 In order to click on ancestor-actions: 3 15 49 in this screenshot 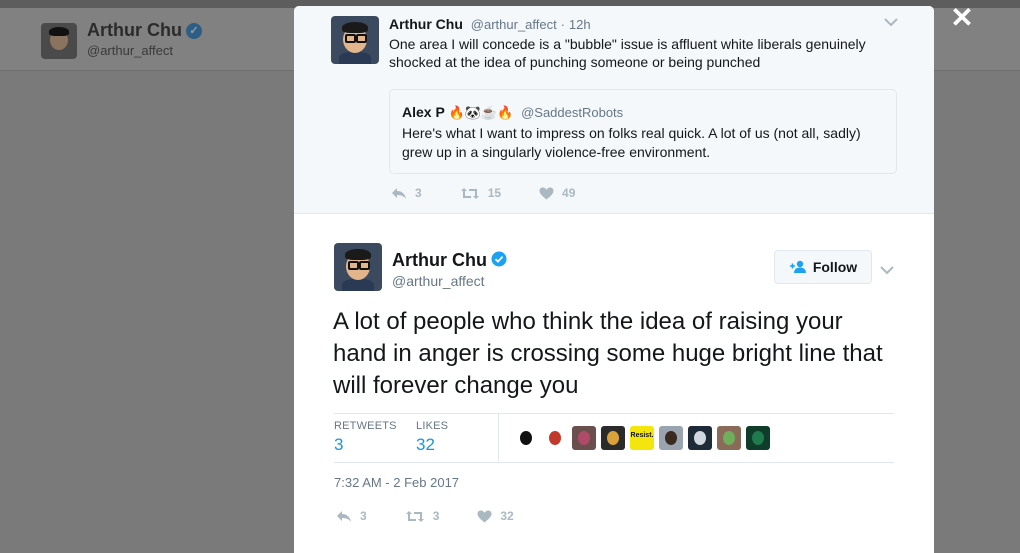, I will do `click(502, 193)`.